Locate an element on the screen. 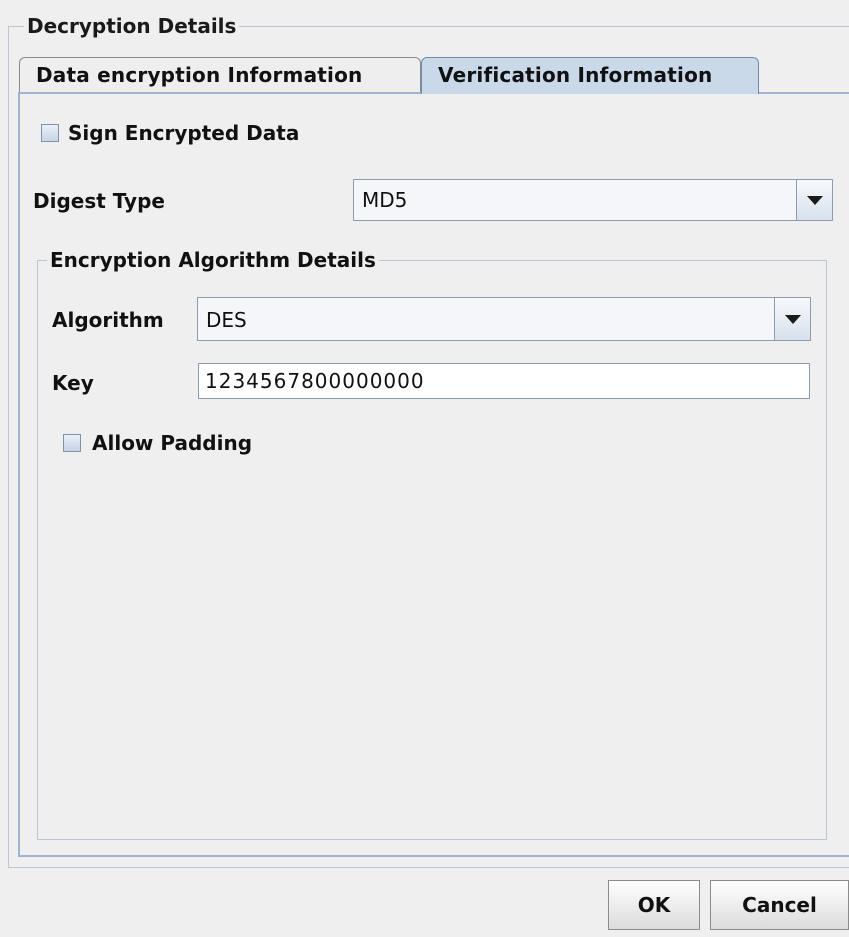  key-input: 1234567800000000 is located at coordinates (504, 381).